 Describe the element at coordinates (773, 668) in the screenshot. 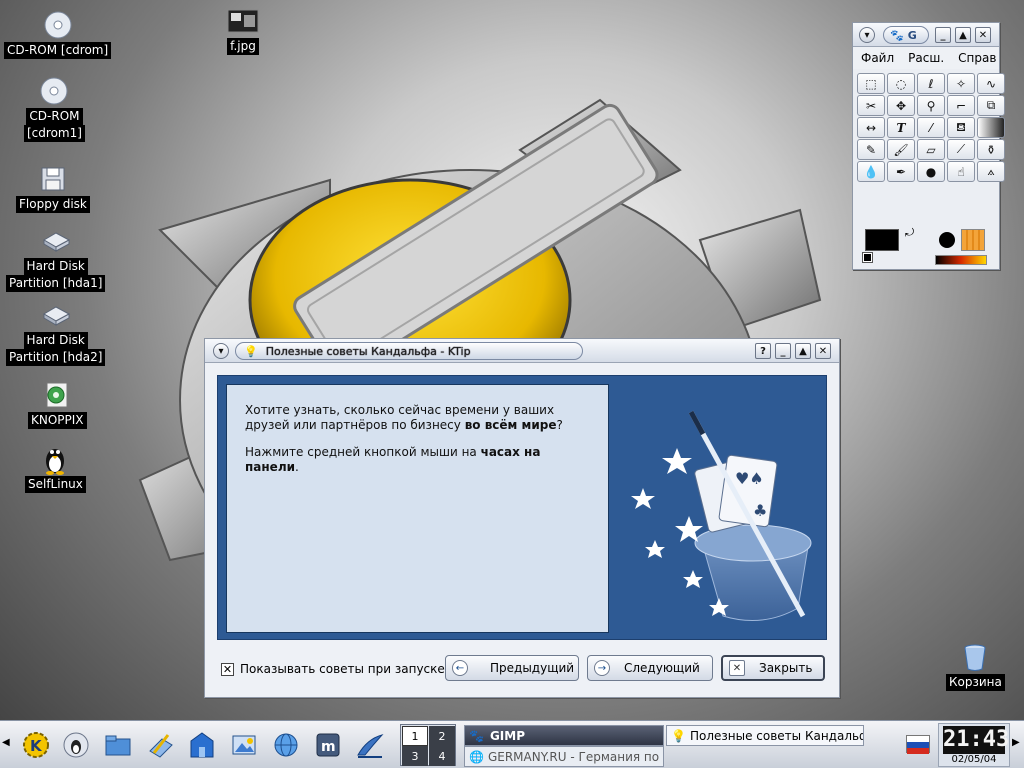

I see `close-dialog-button: ✕ Закрыть` at that location.